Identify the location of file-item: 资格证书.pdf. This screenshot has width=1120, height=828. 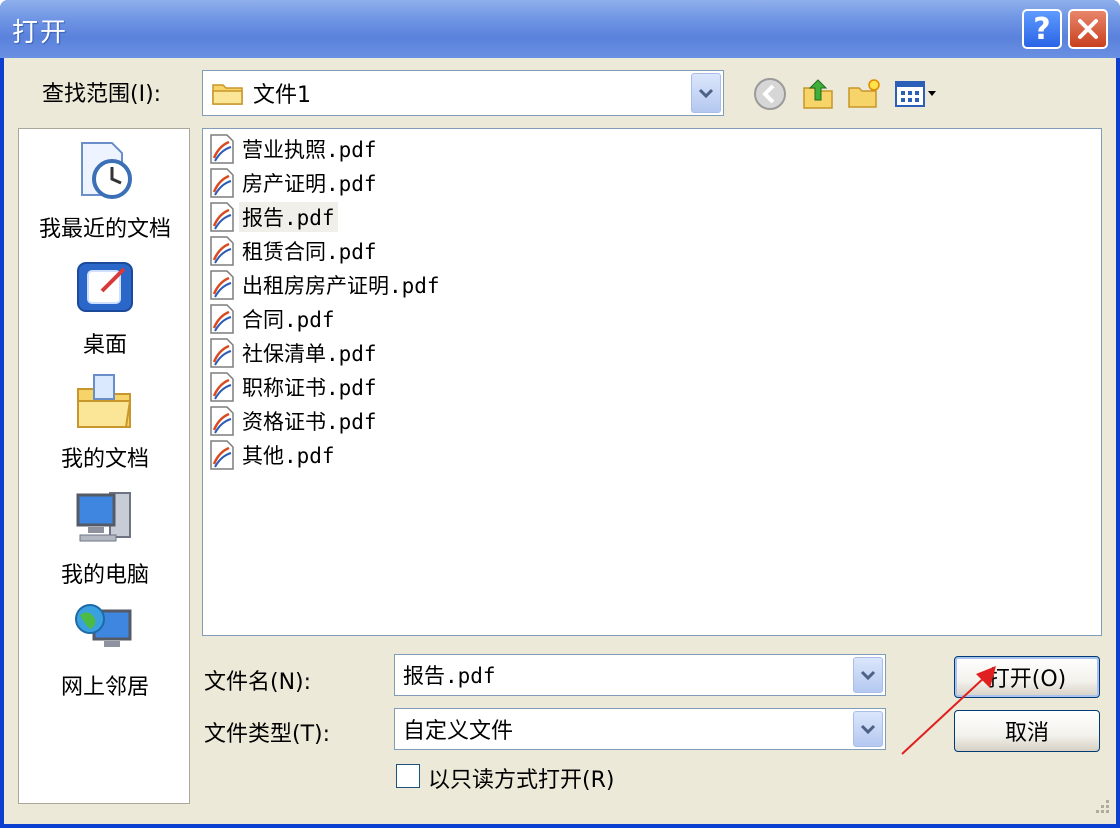
(294, 421).